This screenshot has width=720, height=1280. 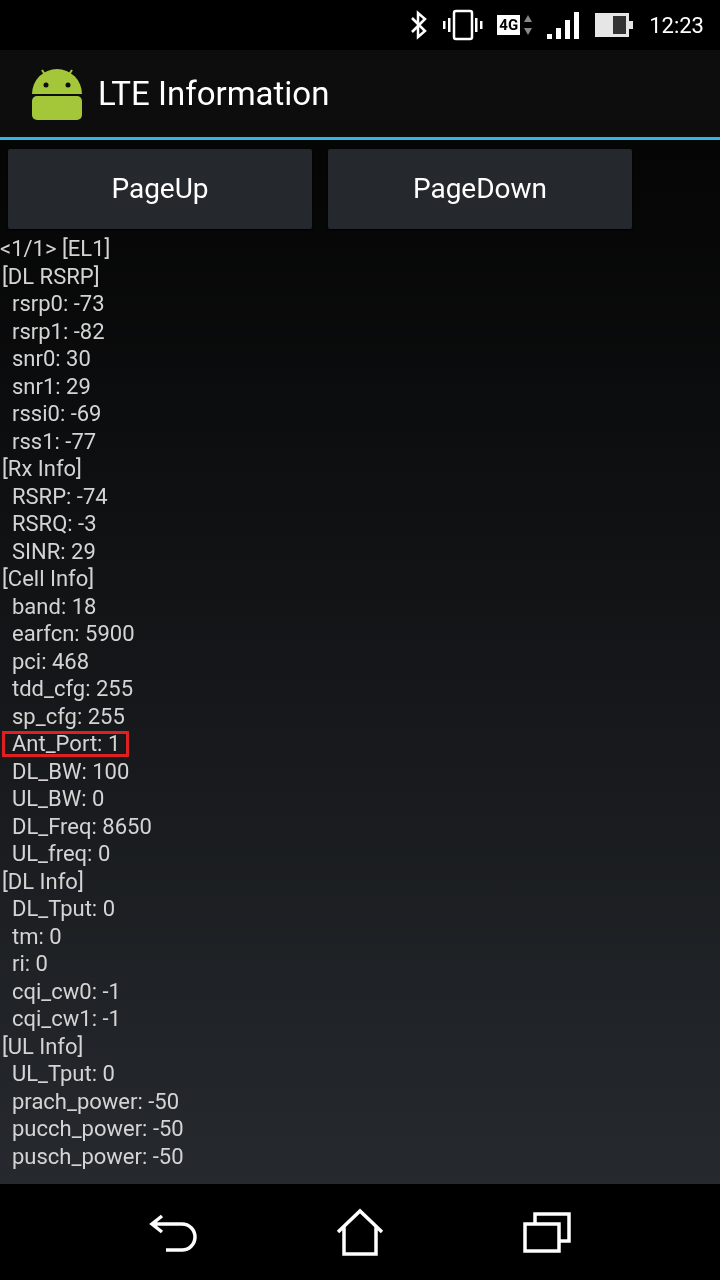 What do you see at coordinates (48, 579) in the screenshot?
I see `section-title: [Cell Info]` at bounding box center [48, 579].